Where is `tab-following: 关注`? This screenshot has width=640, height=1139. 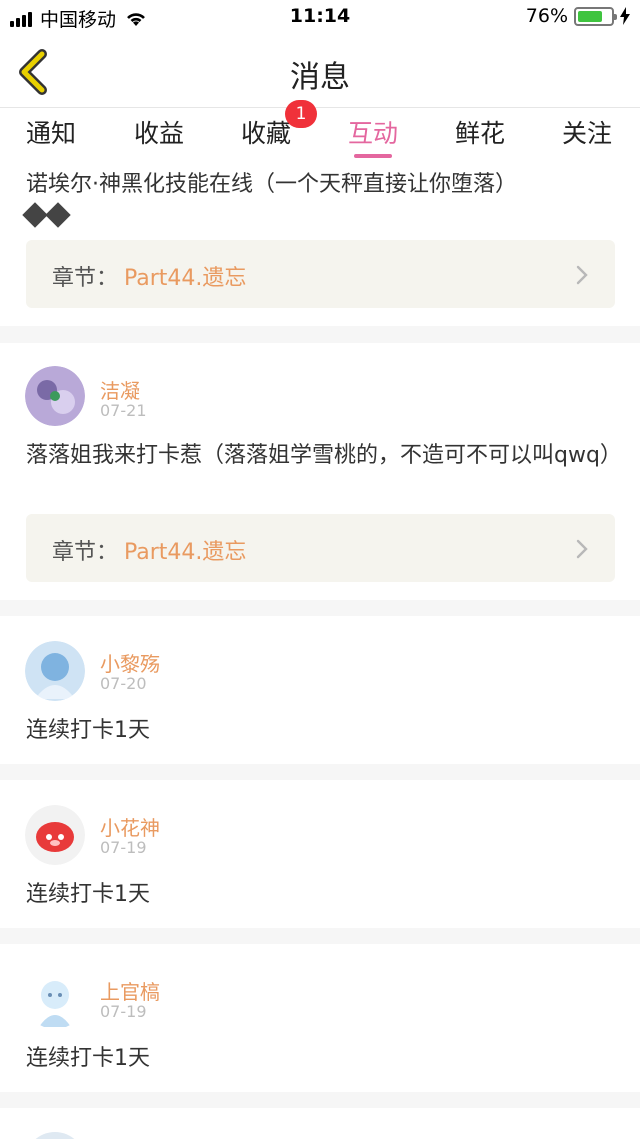
tab-following: 关注 is located at coordinates (587, 132).